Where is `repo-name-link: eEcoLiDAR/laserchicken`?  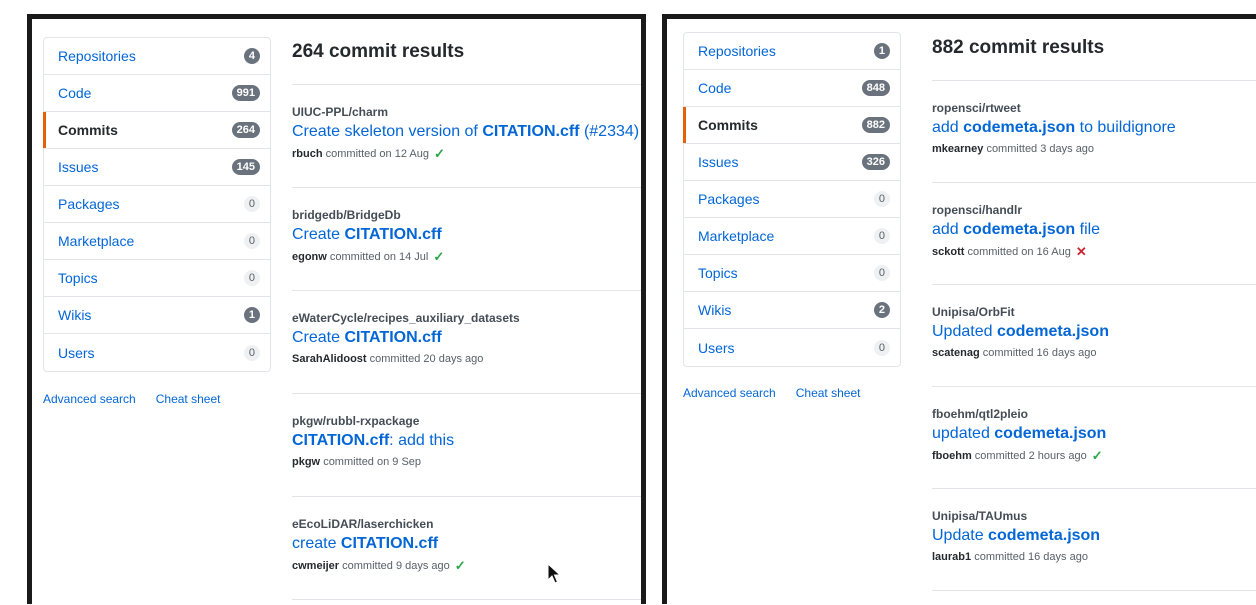
repo-name-link: eEcoLiDAR/laserchicken is located at coordinates (466, 524).